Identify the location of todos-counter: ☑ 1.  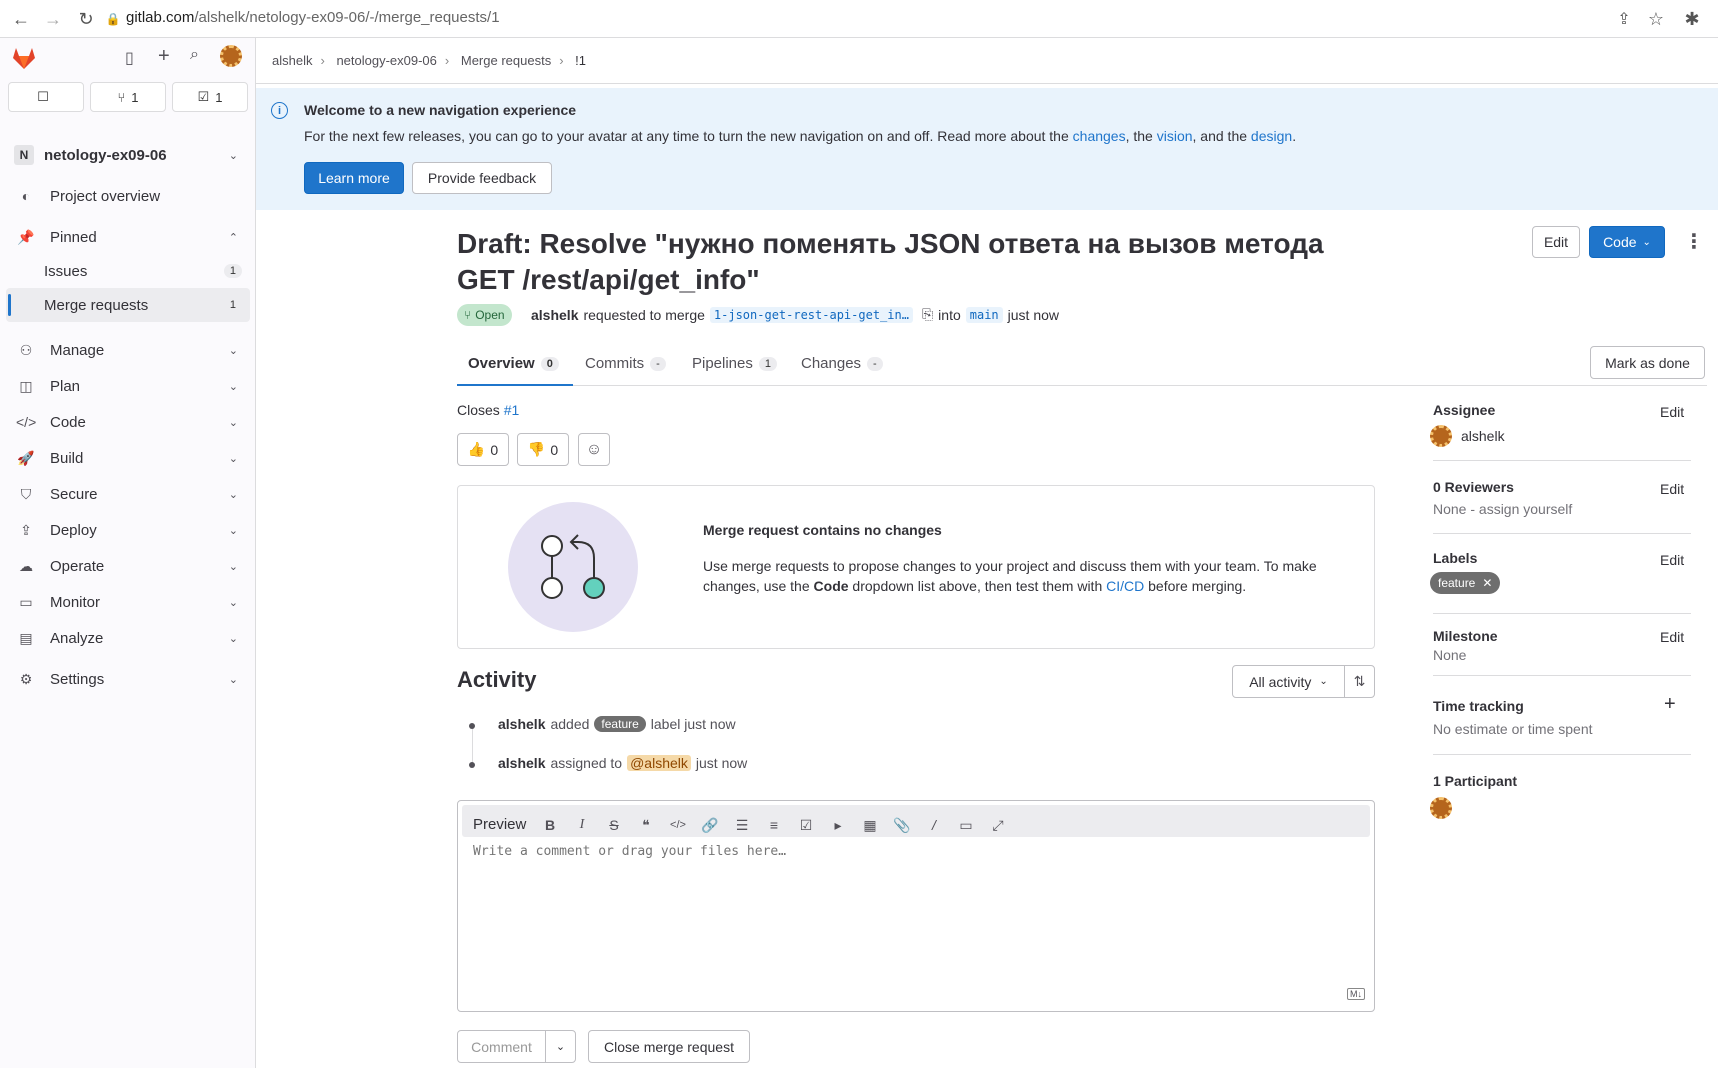
(210, 97).